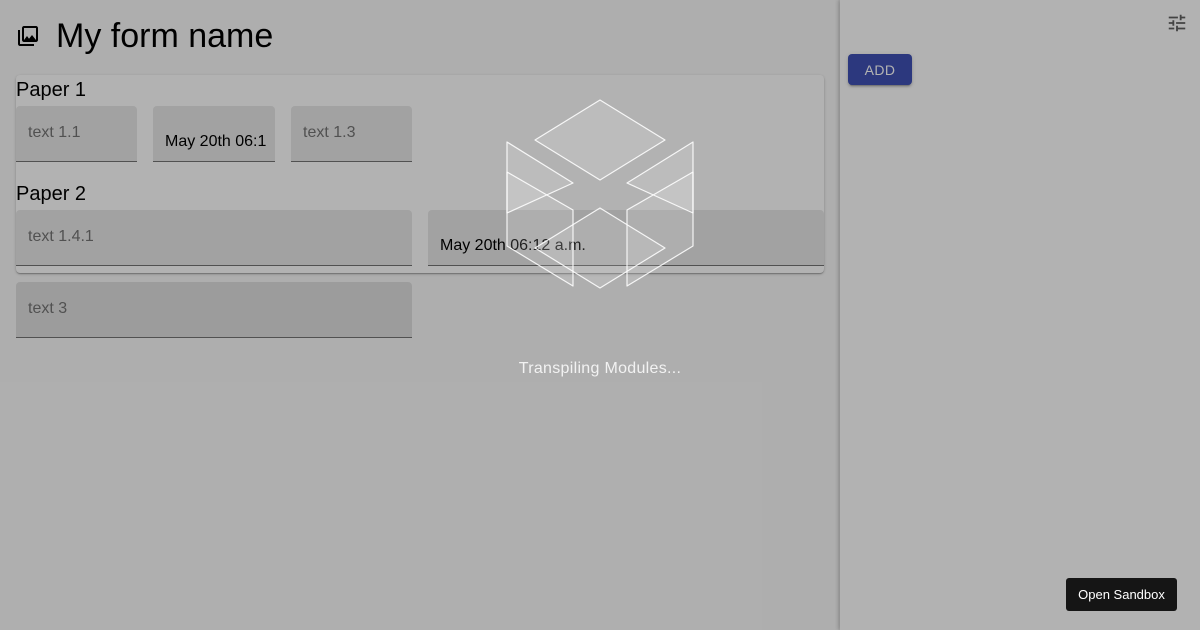 The image size is (1200, 630). What do you see at coordinates (1121, 594) in the screenshot?
I see `open-sandbox-button: Open Sandbox` at bounding box center [1121, 594].